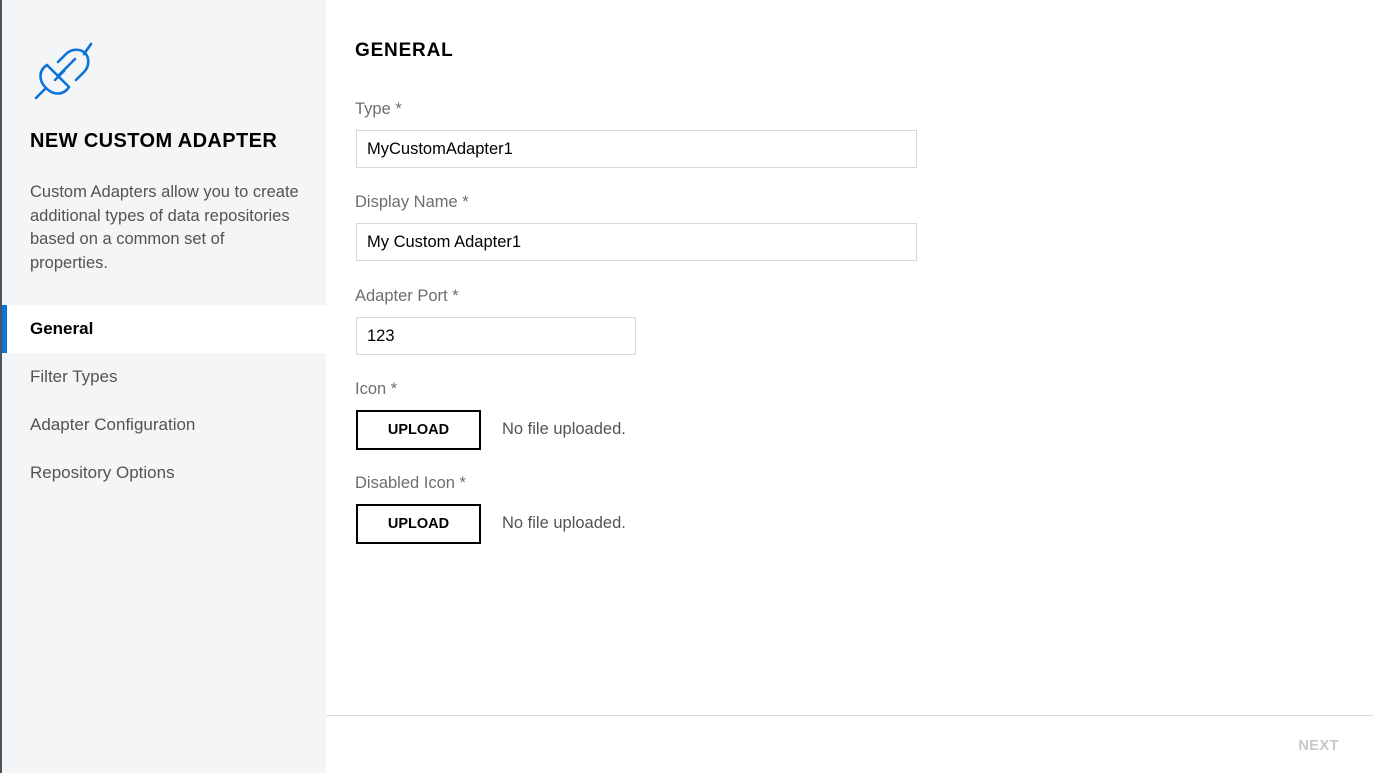  I want to click on display-name-input, so click(636, 242).